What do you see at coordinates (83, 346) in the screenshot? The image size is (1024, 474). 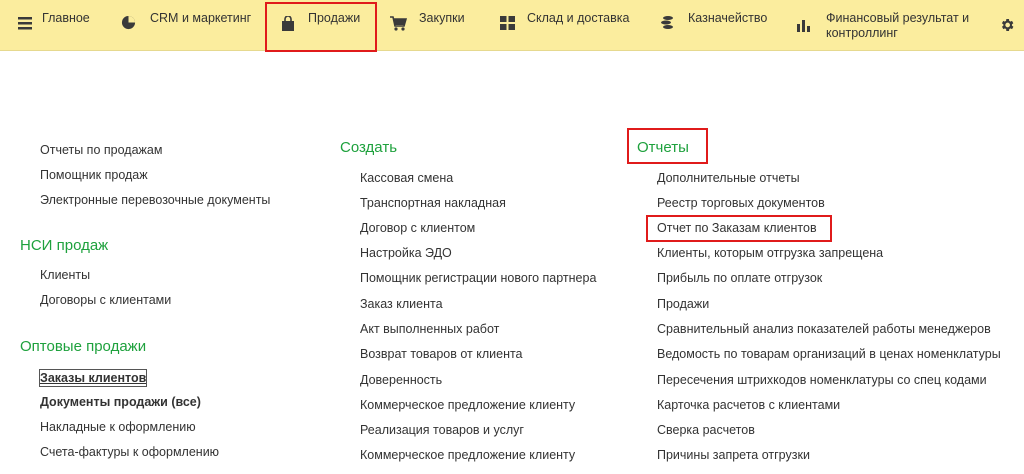 I see `group-title-wholesale: Оптовые продажи` at bounding box center [83, 346].